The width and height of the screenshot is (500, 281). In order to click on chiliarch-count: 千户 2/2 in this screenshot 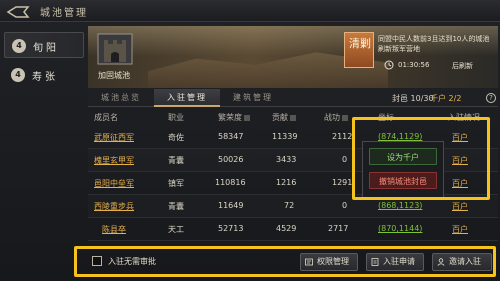, I will do `click(446, 98)`.